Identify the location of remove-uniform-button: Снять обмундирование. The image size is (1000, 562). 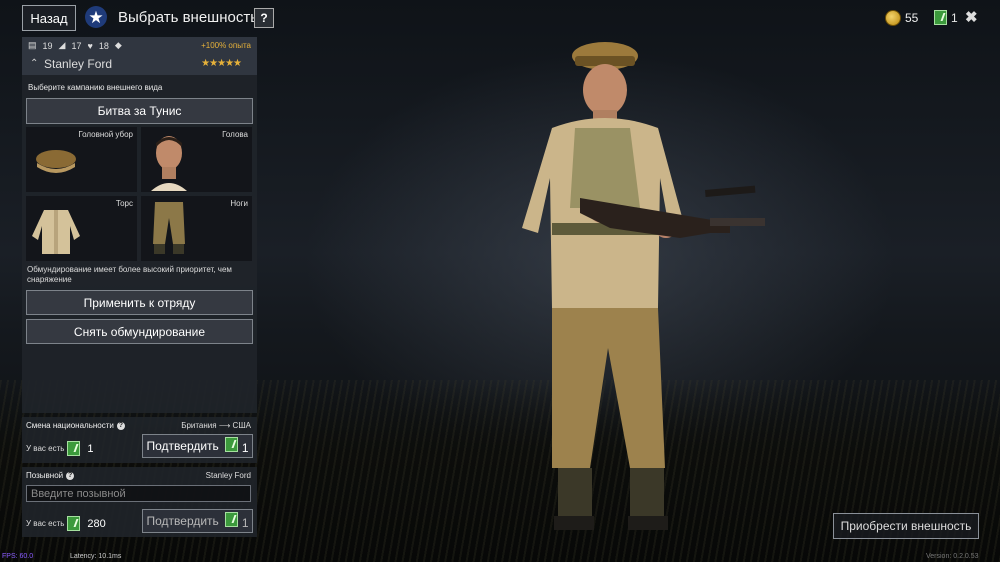
(139, 331).